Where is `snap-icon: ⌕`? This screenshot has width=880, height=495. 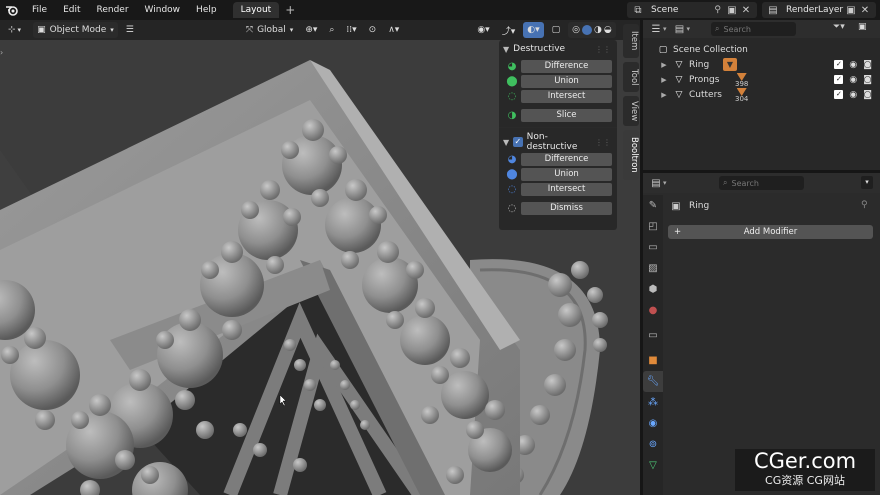
snap-icon: ⌕ is located at coordinates (331, 30).